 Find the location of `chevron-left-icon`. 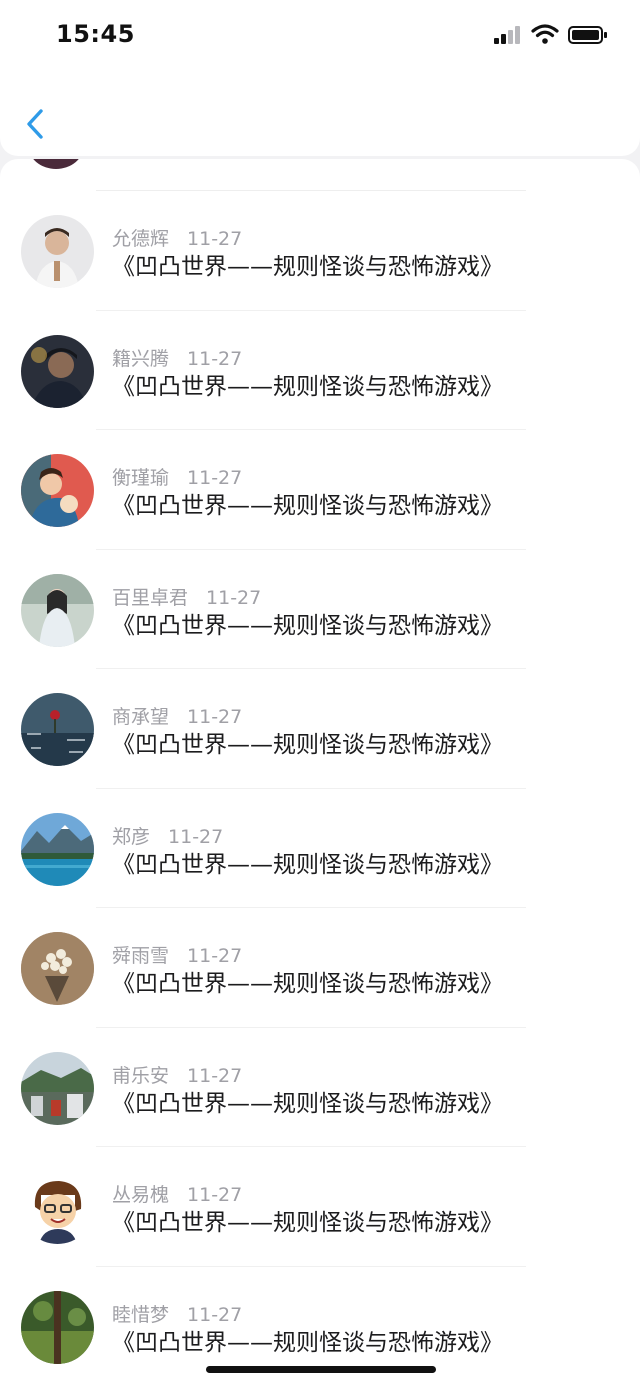

chevron-left-icon is located at coordinates (35, 124).